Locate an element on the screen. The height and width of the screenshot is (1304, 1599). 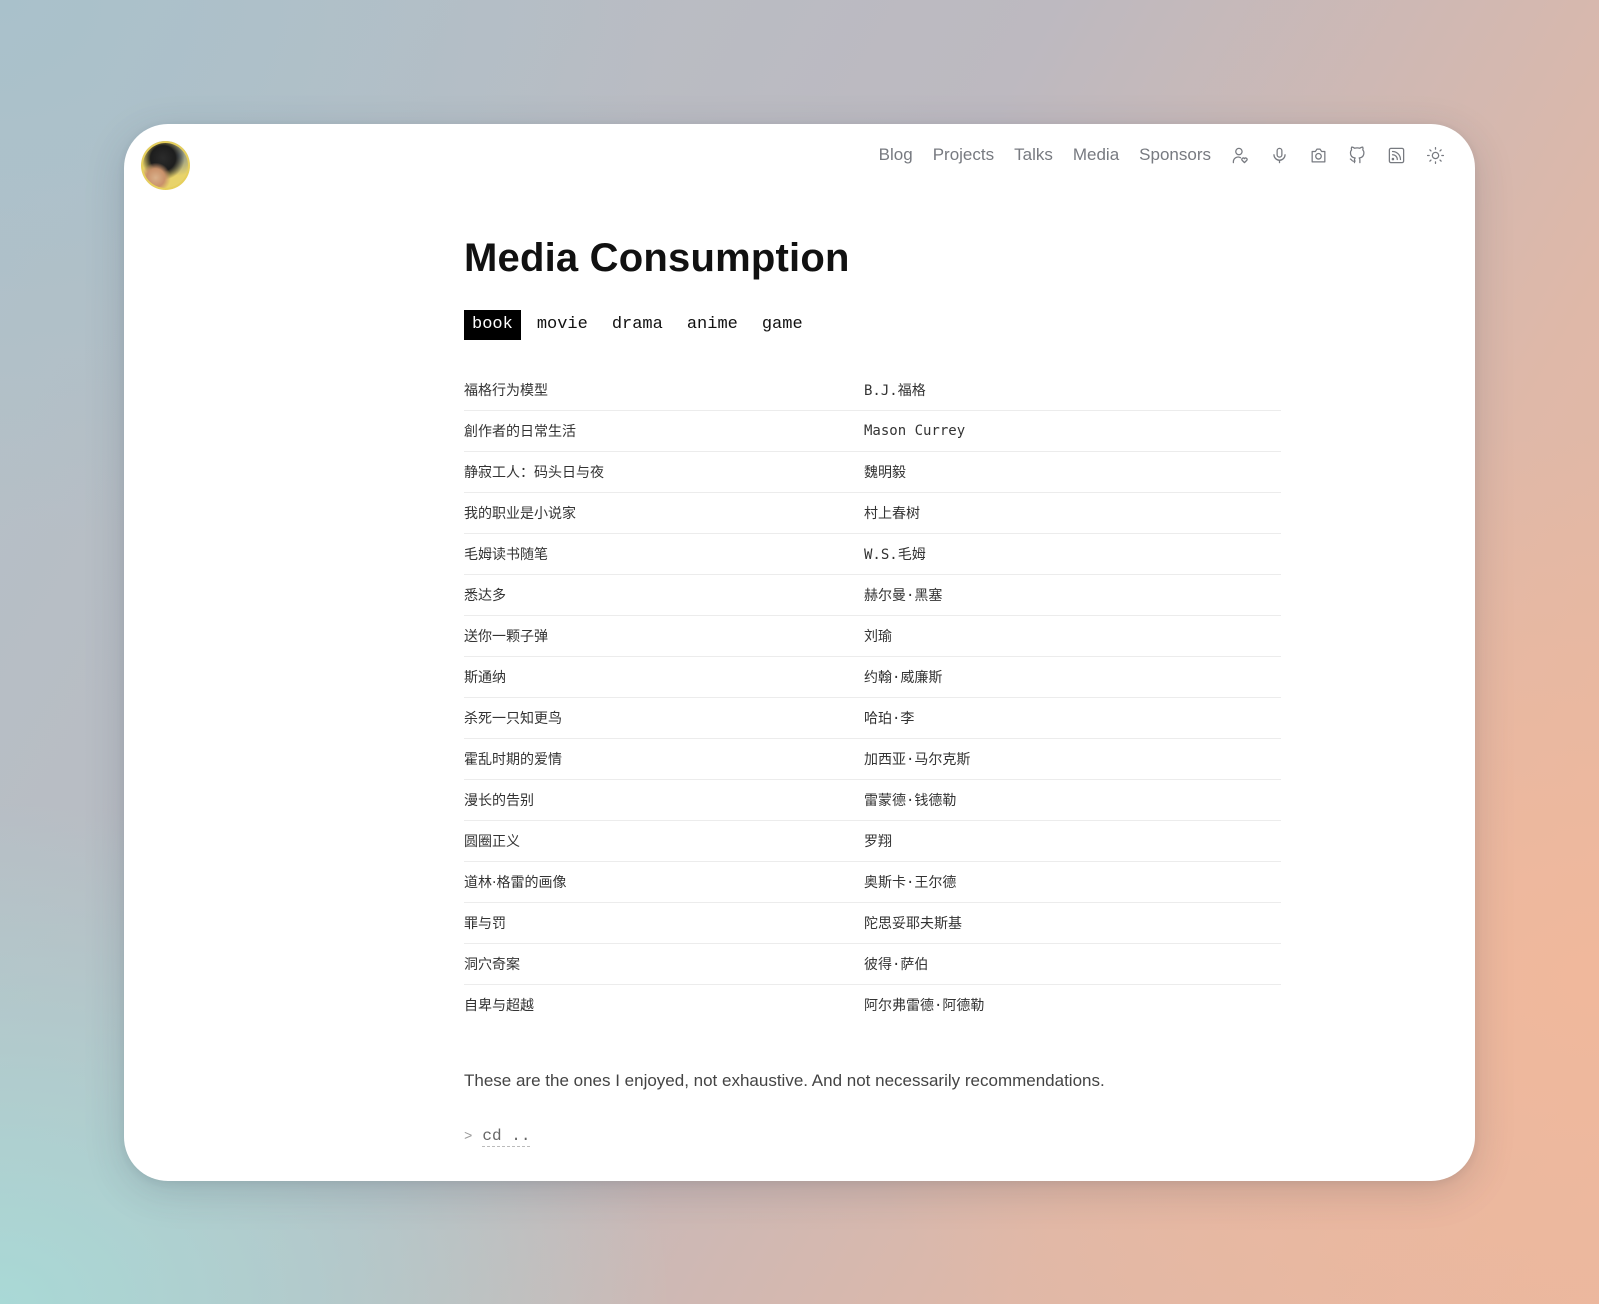
book-author: 阿尔弗雷德·阿德勒 is located at coordinates (924, 1006).